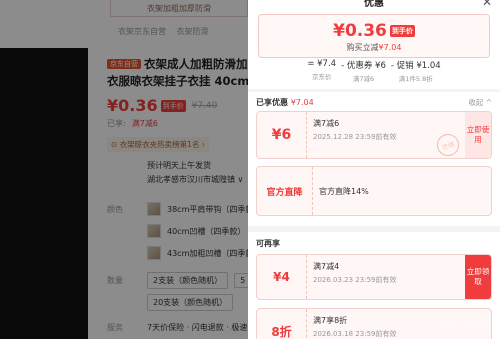 This screenshot has width=500, height=339. Describe the element at coordinates (362, 47) in the screenshot. I see `summary-sub-prefix: 购买立减` at that location.